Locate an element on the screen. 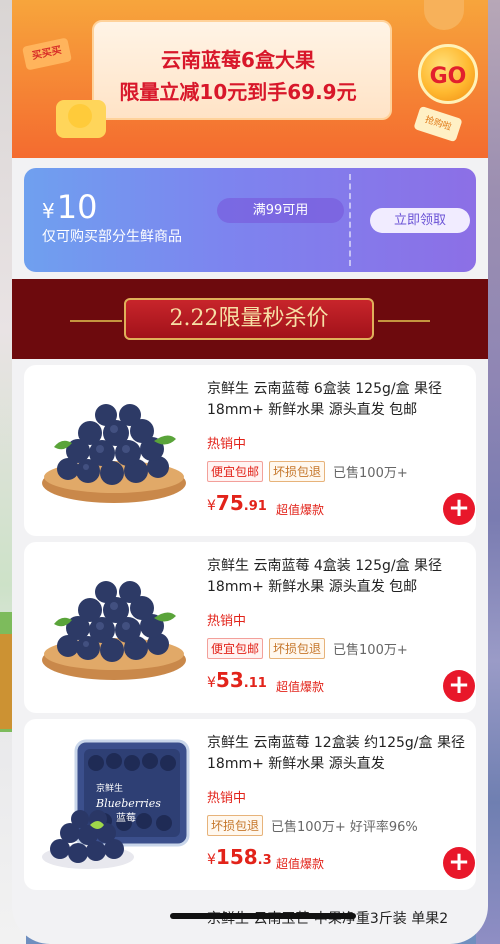 Image resolution: width=500 pixels, height=944 pixels. flash-ornament-left is located at coordinates (96, 321).